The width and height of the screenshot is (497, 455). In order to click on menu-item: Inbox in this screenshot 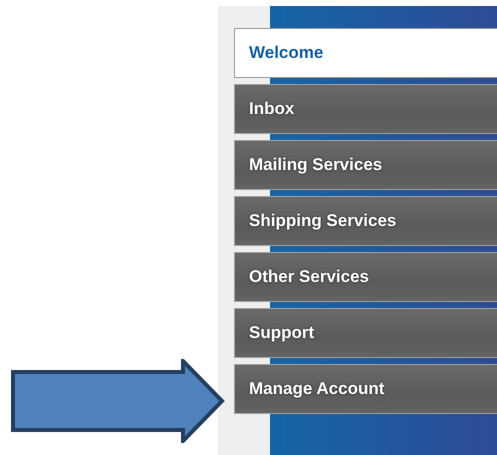, I will do `click(365, 109)`.